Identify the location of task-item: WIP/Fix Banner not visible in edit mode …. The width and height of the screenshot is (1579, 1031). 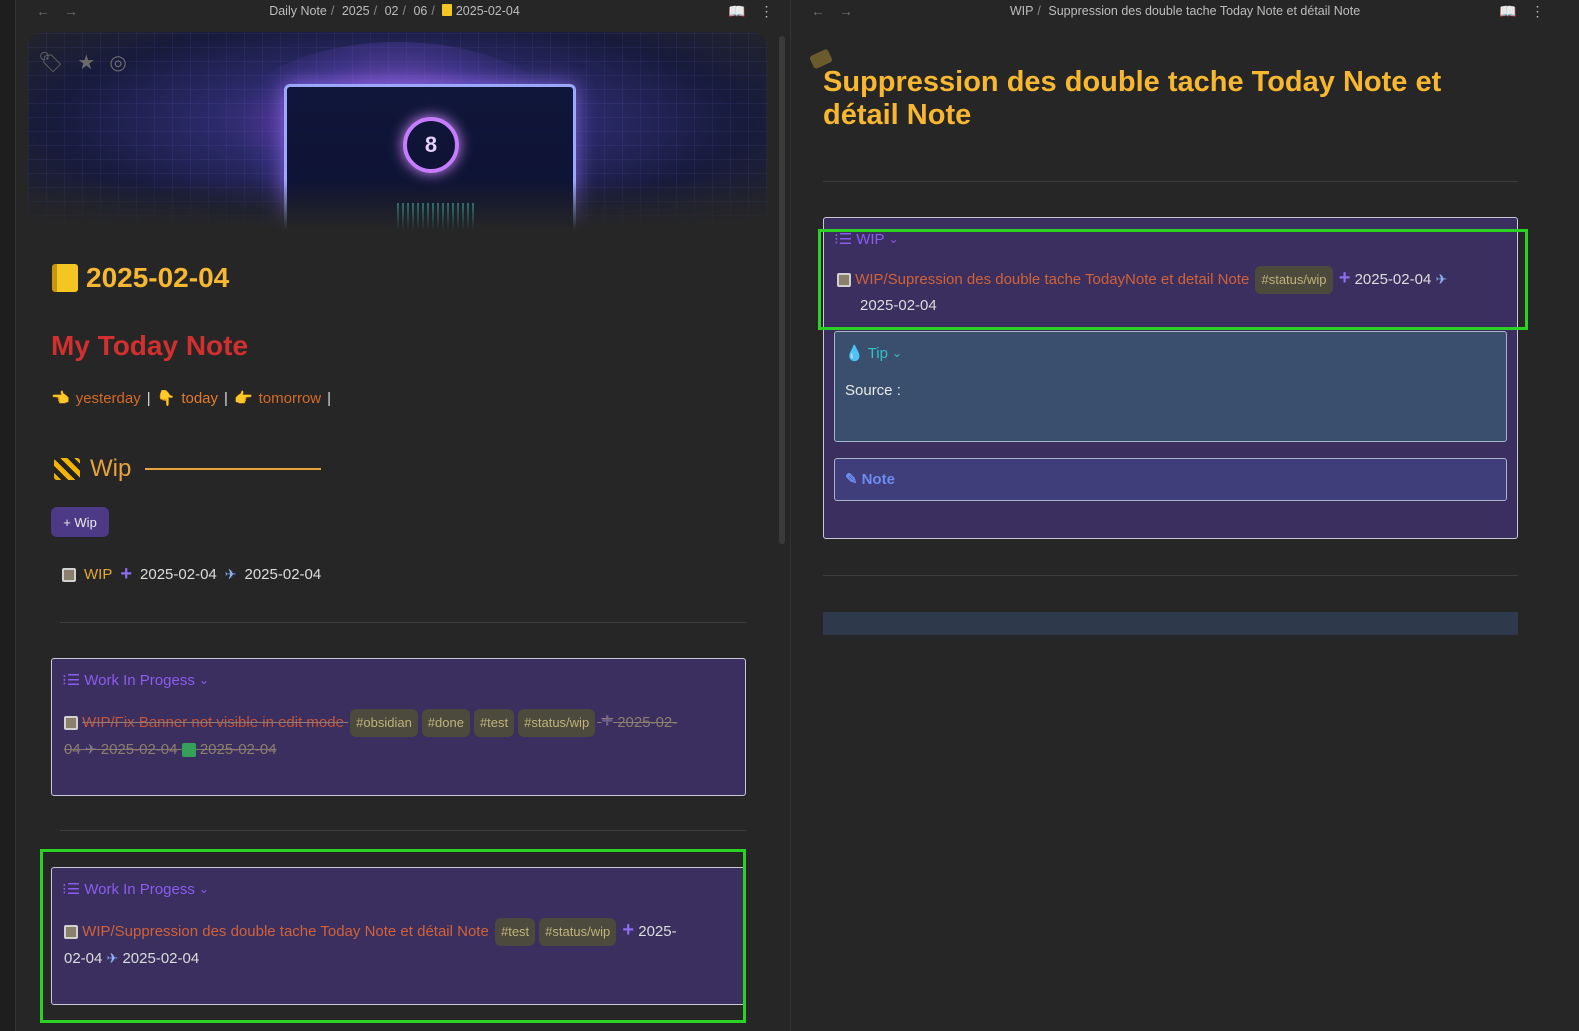
(371, 733).